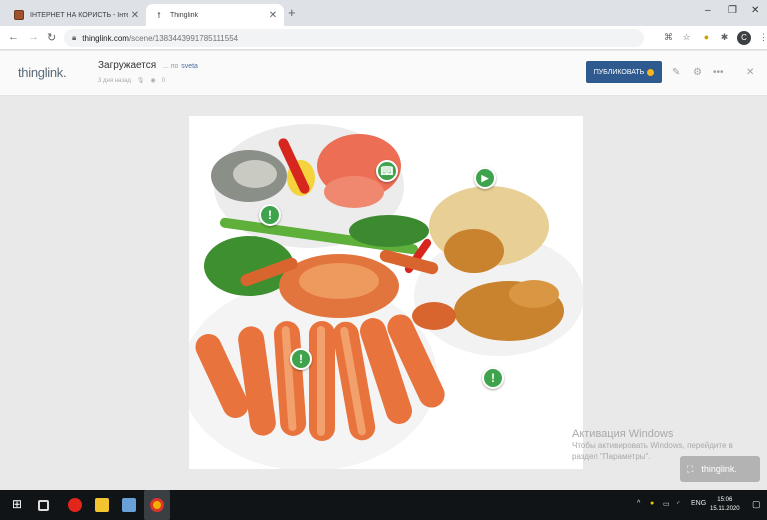 This screenshot has width=767, height=520. I want to click on taskbar-clock: 15:06 15.11.2020, so click(725, 505).